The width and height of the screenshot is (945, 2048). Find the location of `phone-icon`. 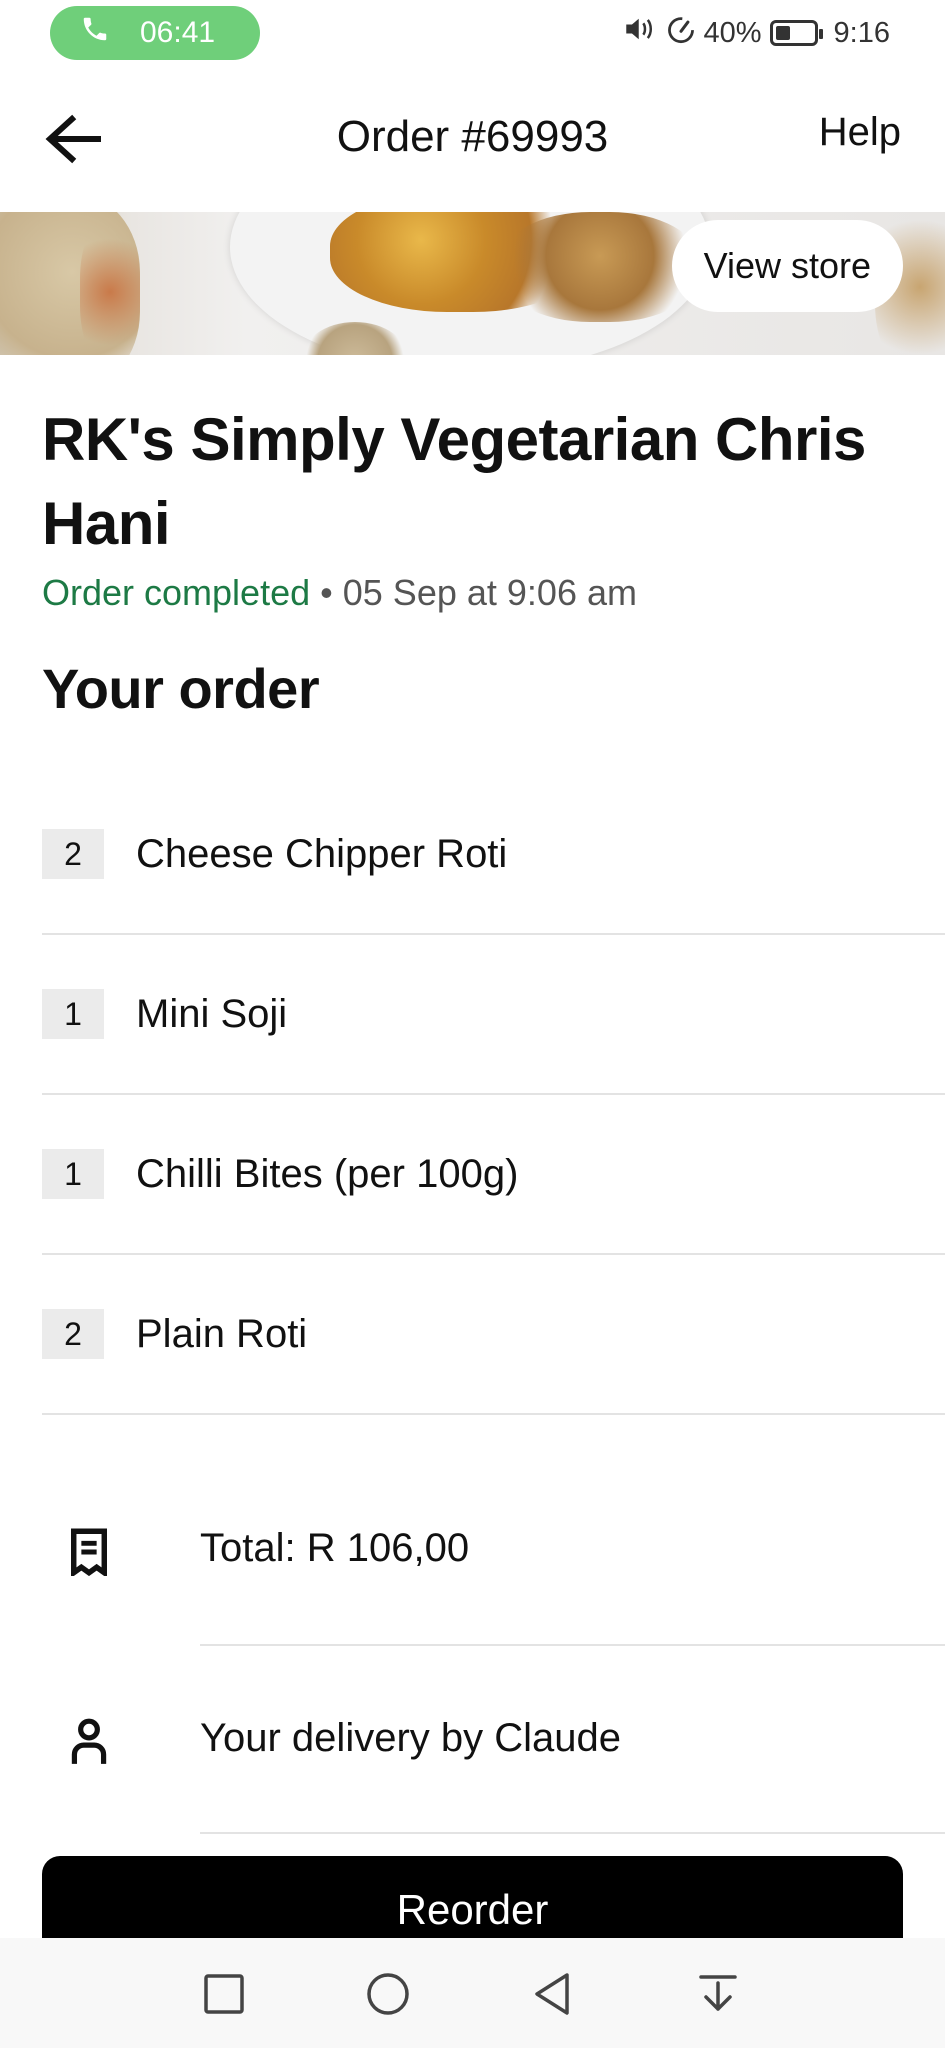

phone-icon is located at coordinates (95, 33).